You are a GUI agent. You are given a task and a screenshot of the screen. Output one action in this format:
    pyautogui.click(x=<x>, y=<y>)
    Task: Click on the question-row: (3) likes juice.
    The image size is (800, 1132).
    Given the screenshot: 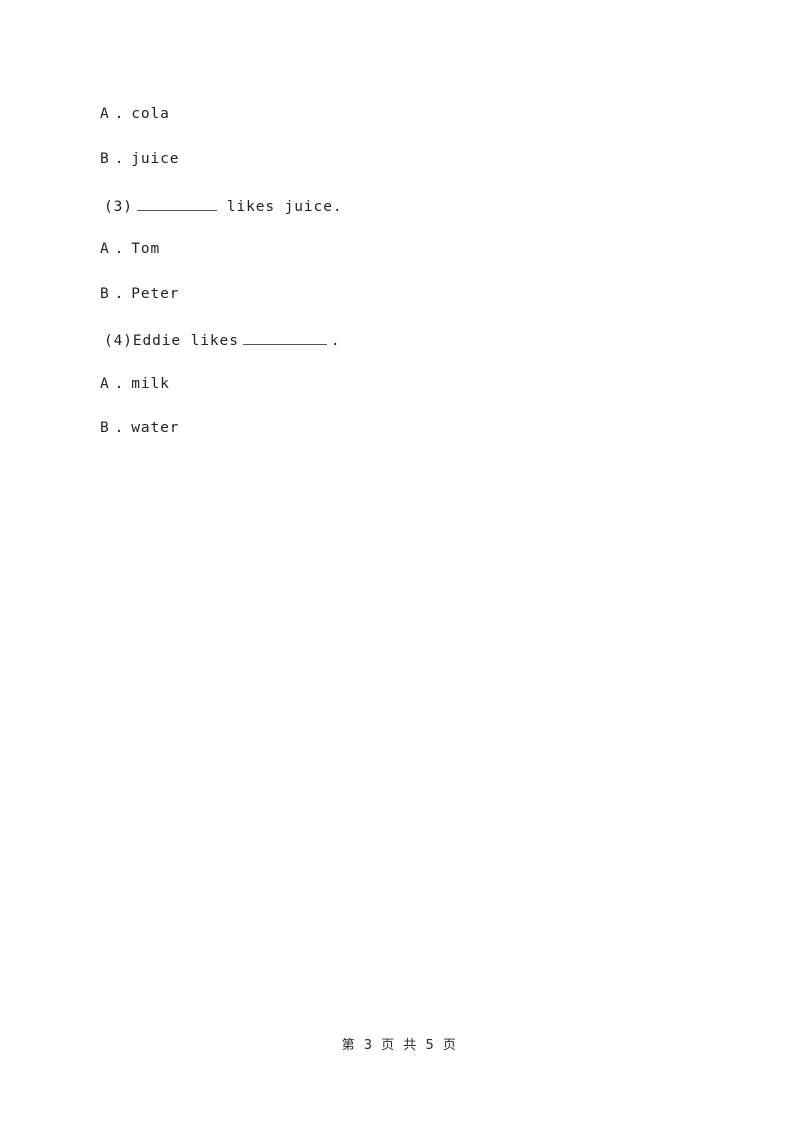 What is the action you would take?
    pyautogui.click(x=223, y=205)
    